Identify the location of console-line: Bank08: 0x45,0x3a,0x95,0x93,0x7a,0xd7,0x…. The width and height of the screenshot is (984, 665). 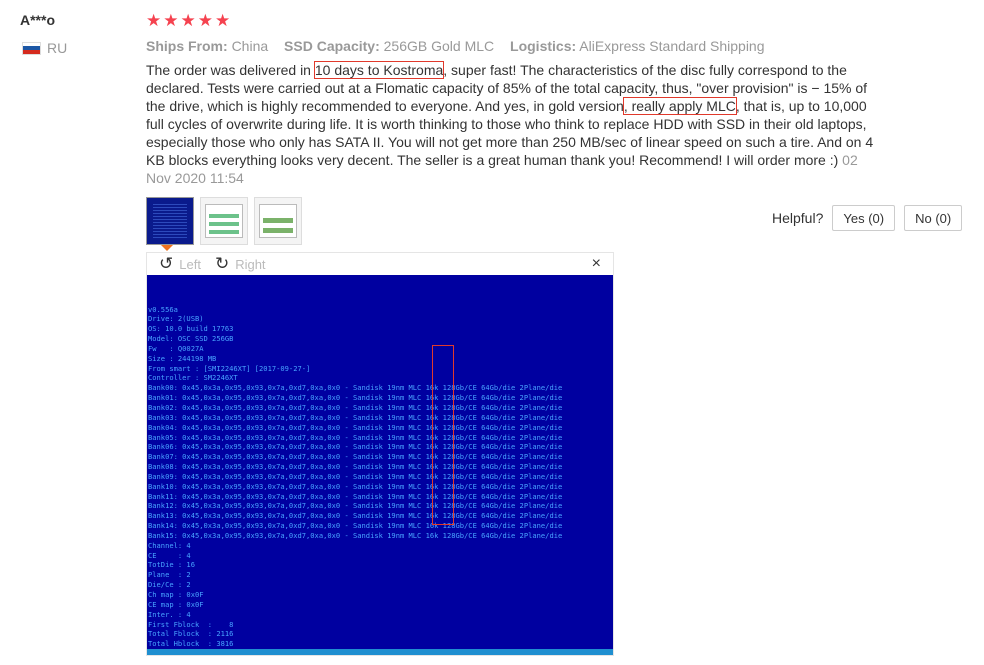
(355, 467).